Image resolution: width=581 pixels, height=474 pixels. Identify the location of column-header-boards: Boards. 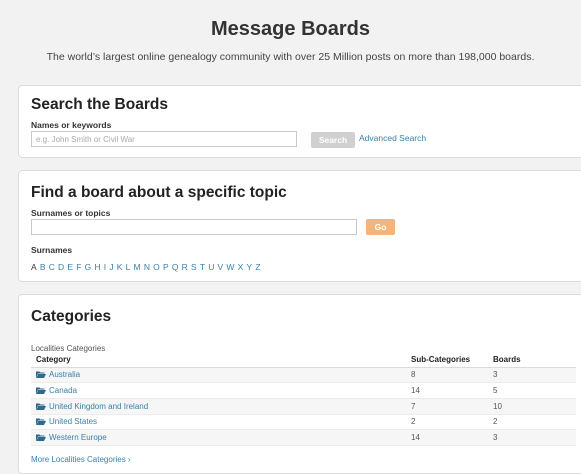
(532, 360).